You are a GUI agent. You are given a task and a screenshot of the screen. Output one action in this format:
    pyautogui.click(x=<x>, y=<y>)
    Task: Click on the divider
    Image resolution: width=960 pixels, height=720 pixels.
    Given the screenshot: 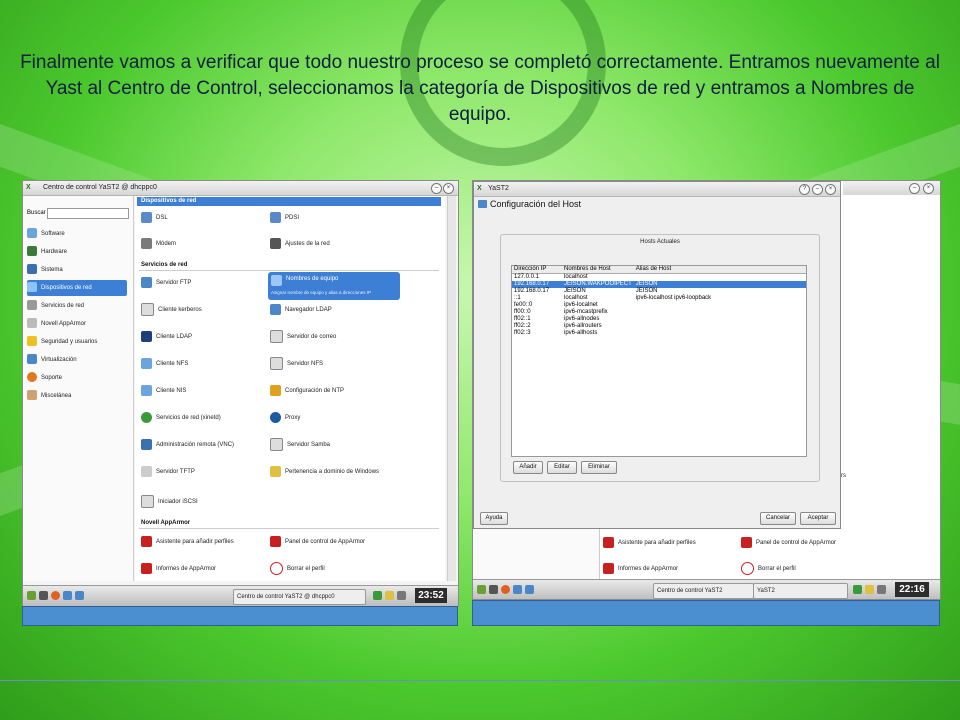 What is the action you would take?
    pyautogui.click(x=289, y=528)
    